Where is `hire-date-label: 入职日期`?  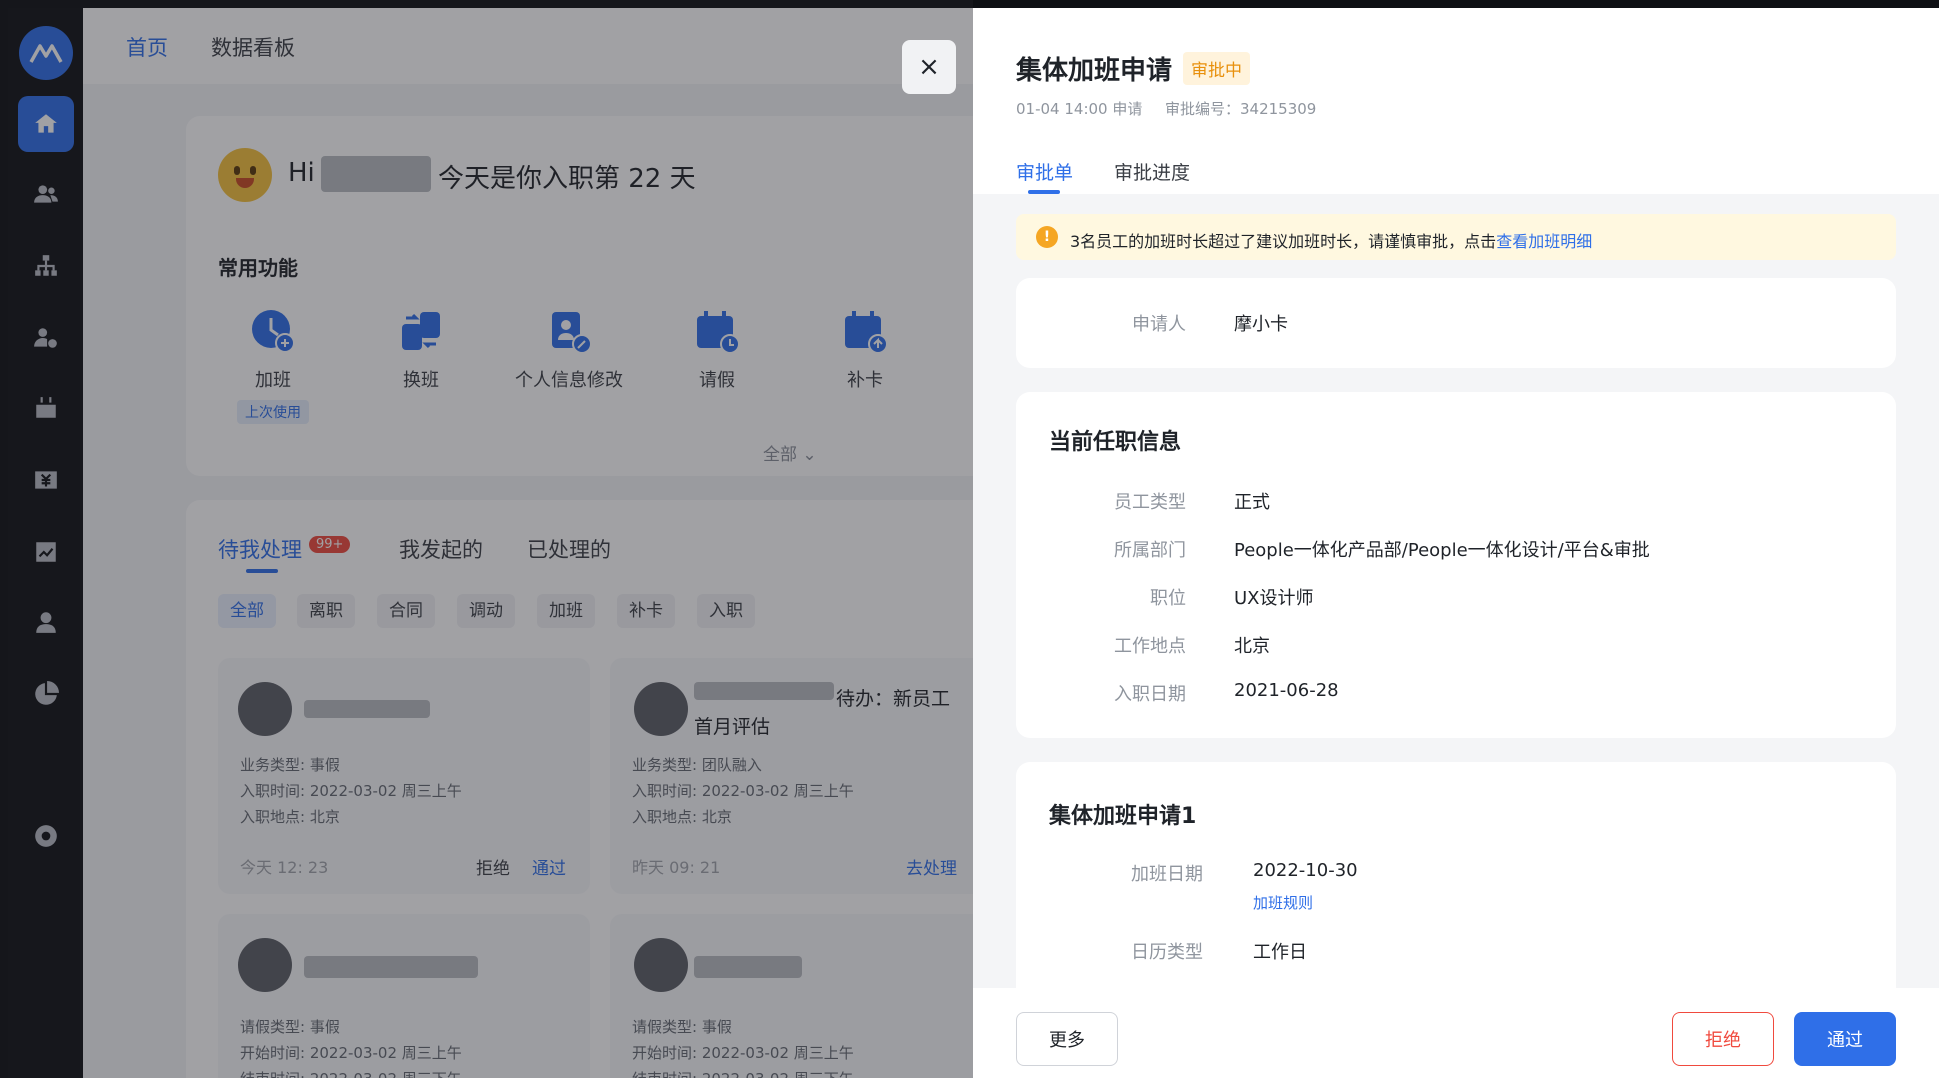 hire-date-label: 入职日期 is located at coordinates (1150, 694).